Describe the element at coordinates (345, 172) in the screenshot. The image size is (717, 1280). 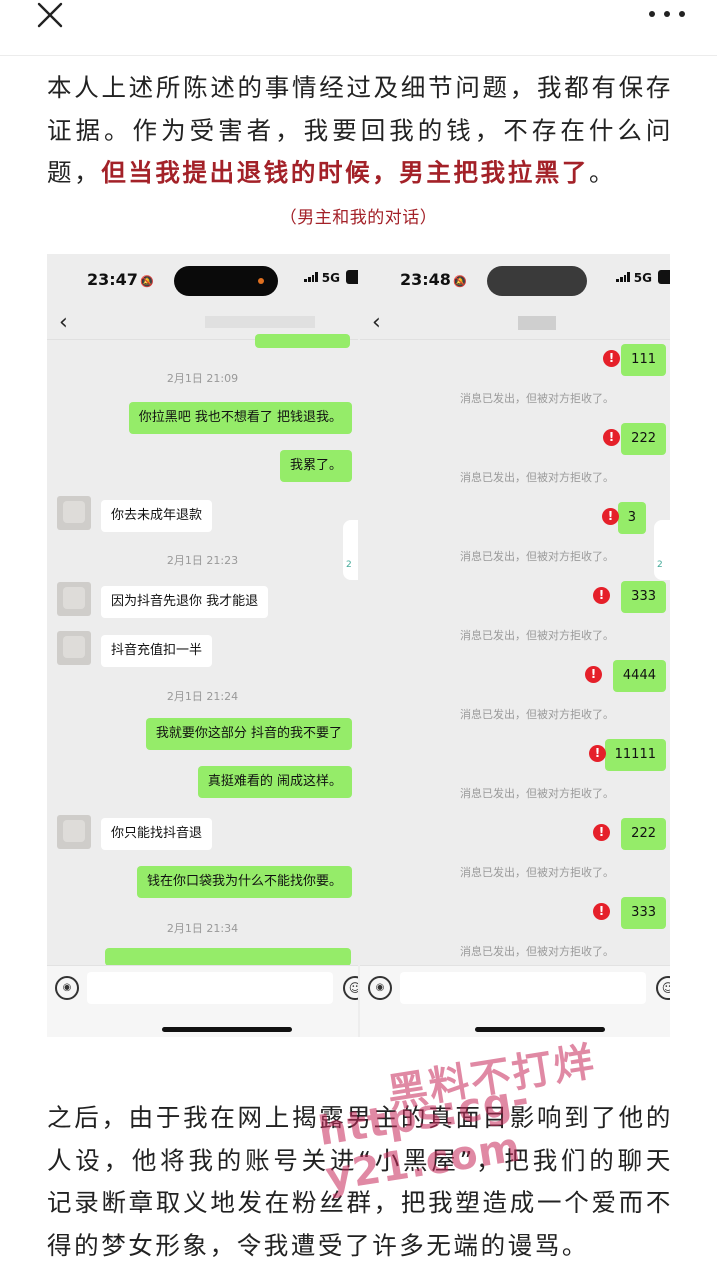
I see `highlighted-text: 但当我提出退钱的时候，男主把我拉黑了` at that location.